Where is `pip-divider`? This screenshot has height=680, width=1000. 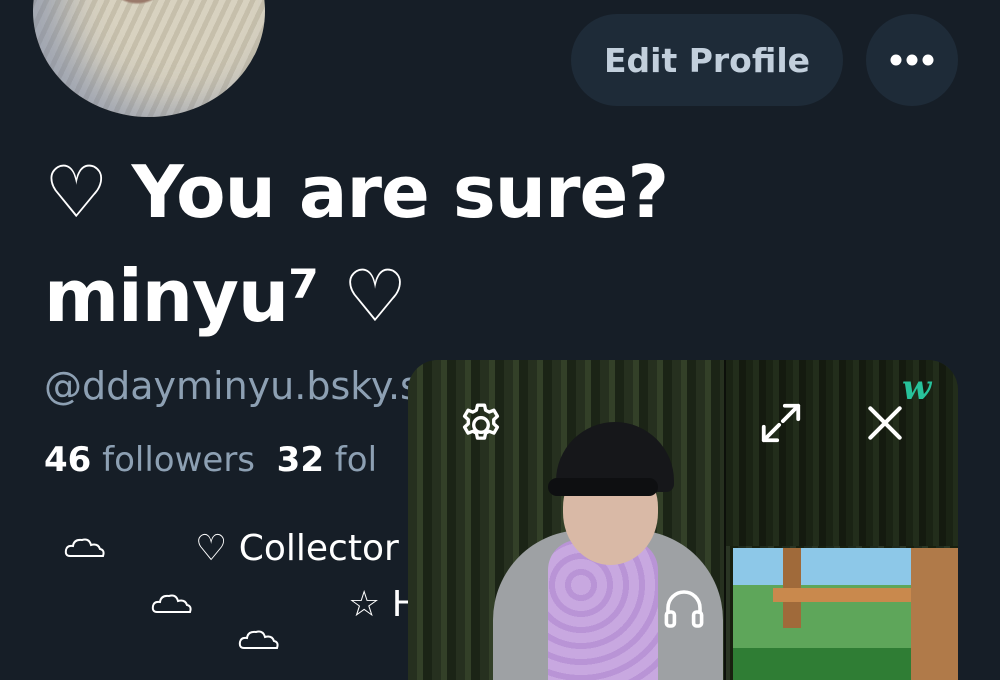 pip-divider is located at coordinates (725, 520).